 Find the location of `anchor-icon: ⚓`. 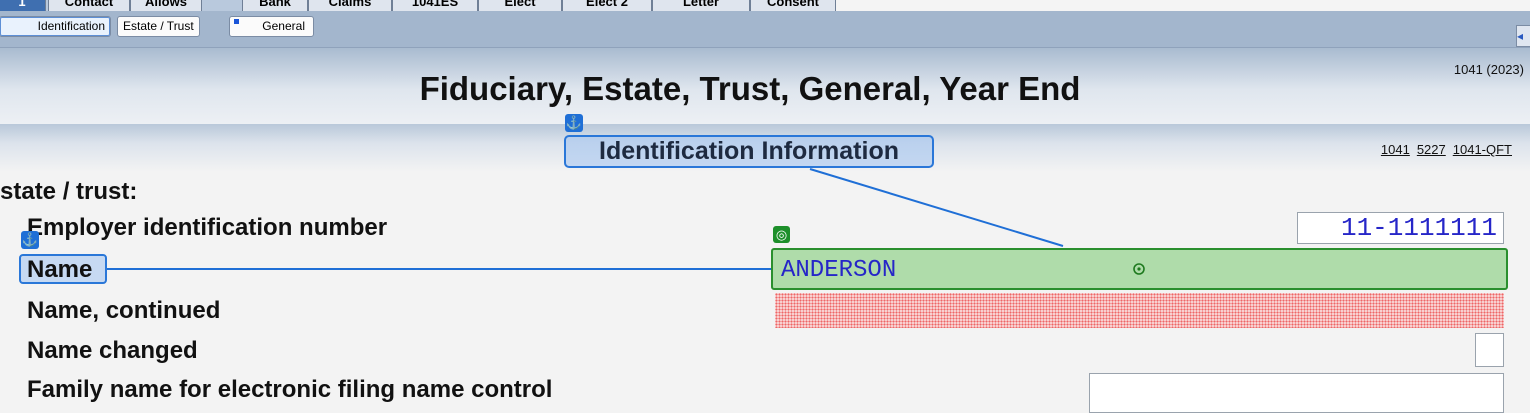

anchor-icon: ⚓ is located at coordinates (30, 240).